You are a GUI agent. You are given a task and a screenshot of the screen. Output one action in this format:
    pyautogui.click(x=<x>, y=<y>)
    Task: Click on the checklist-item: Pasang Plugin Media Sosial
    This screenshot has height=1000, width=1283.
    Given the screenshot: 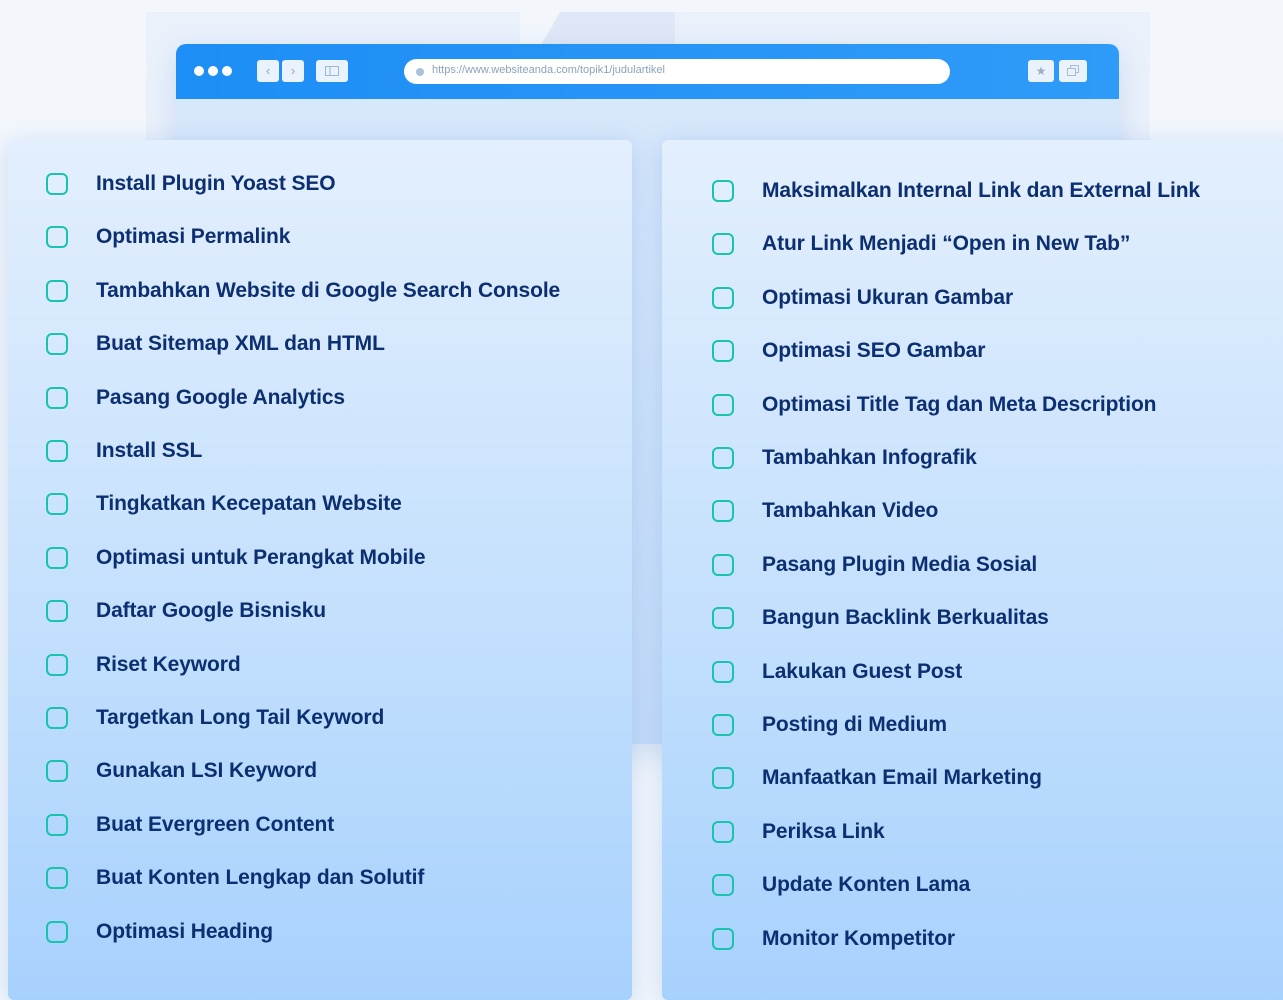 What is the action you would take?
    pyautogui.click(x=874, y=565)
    